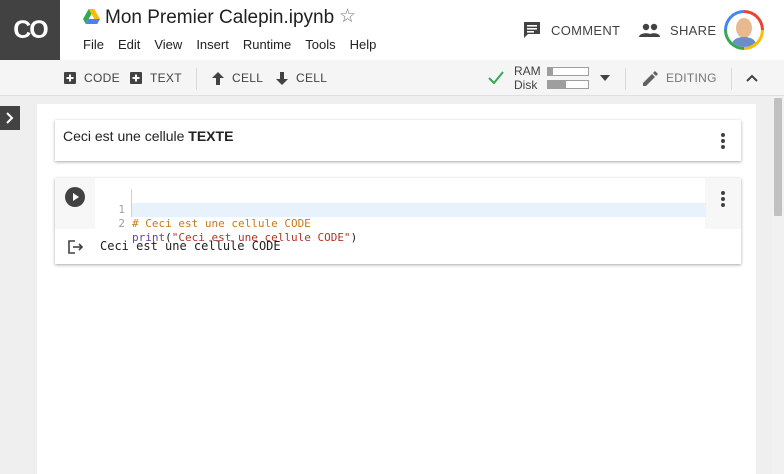  Describe the element at coordinates (168, 44) in the screenshot. I see `menu-view: View` at that location.